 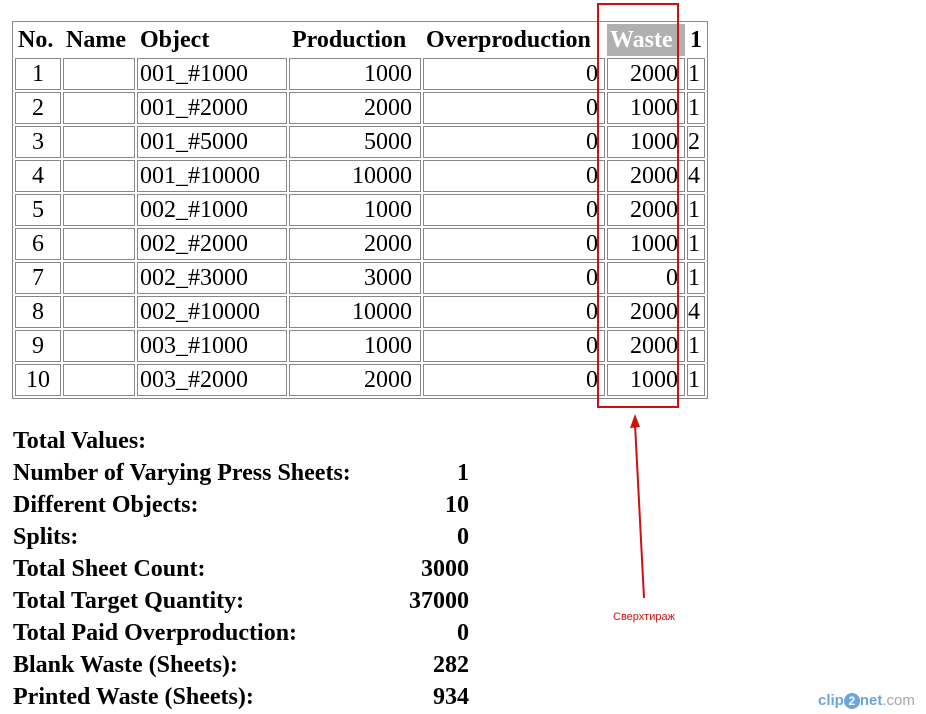 What do you see at coordinates (212, 176) in the screenshot?
I see `cell-object: 001_#10000` at bounding box center [212, 176].